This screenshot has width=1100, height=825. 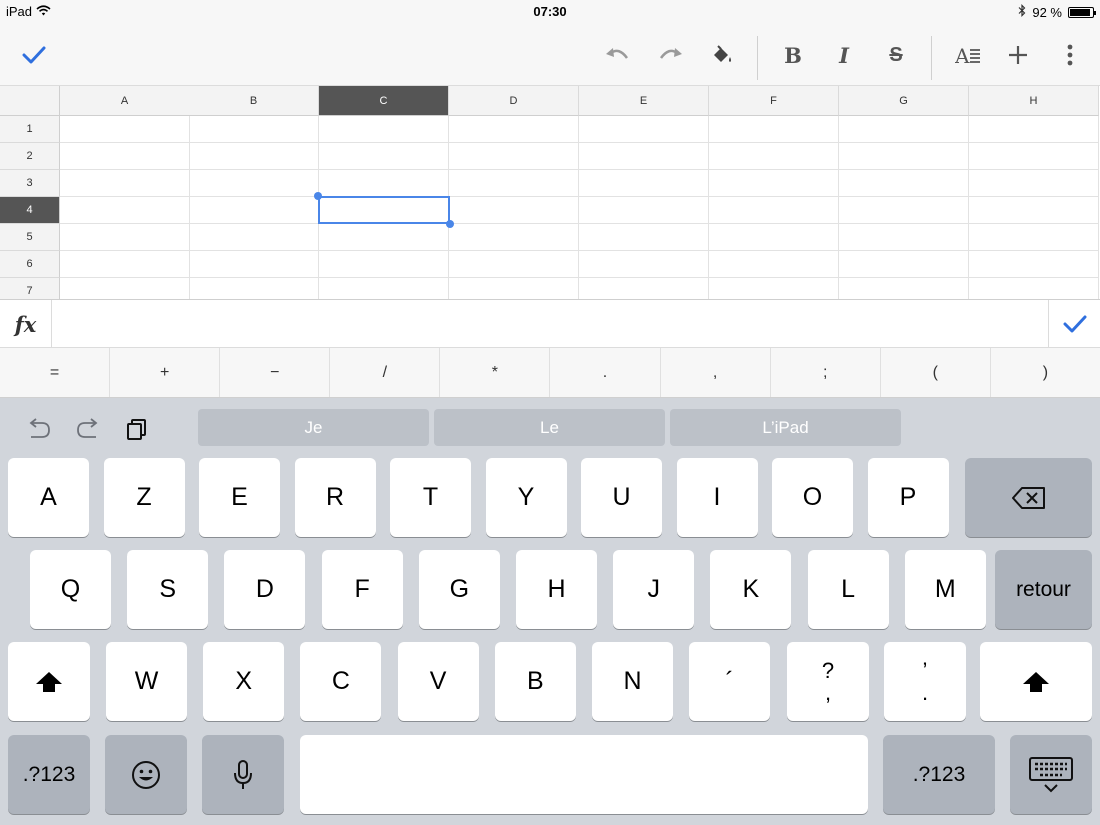 What do you see at coordinates (514, 101) in the screenshot?
I see `column-header-d: D` at bounding box center [514, 101].